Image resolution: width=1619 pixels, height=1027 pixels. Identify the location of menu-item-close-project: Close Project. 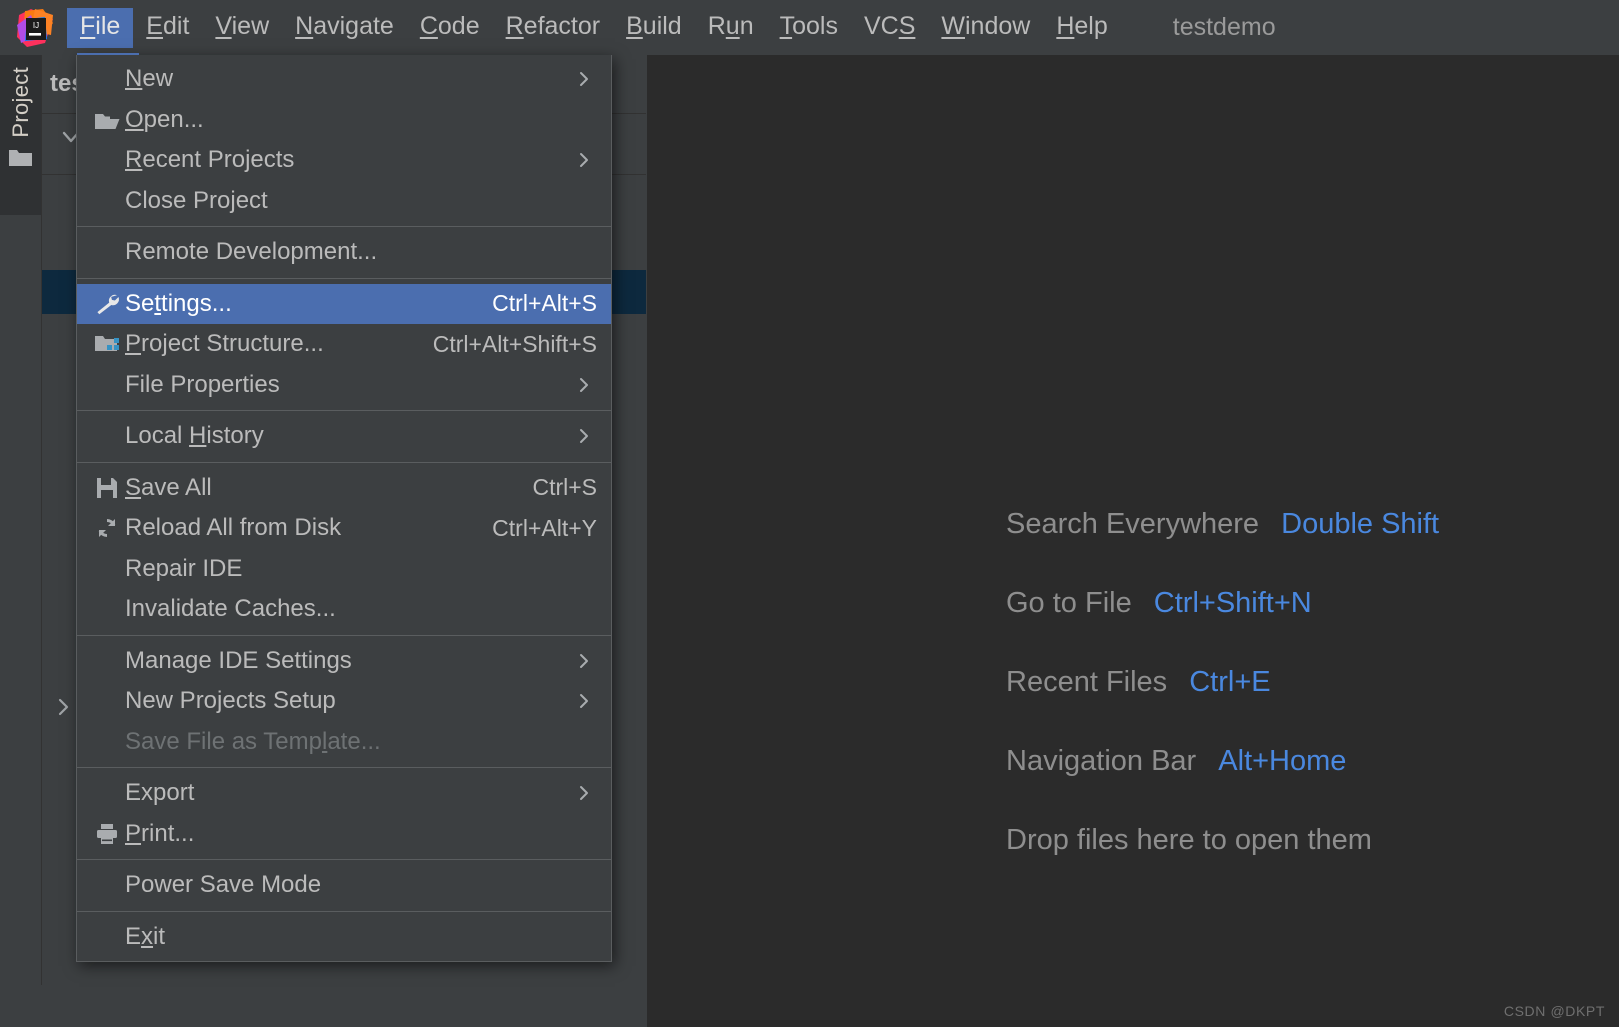
(344, 201).